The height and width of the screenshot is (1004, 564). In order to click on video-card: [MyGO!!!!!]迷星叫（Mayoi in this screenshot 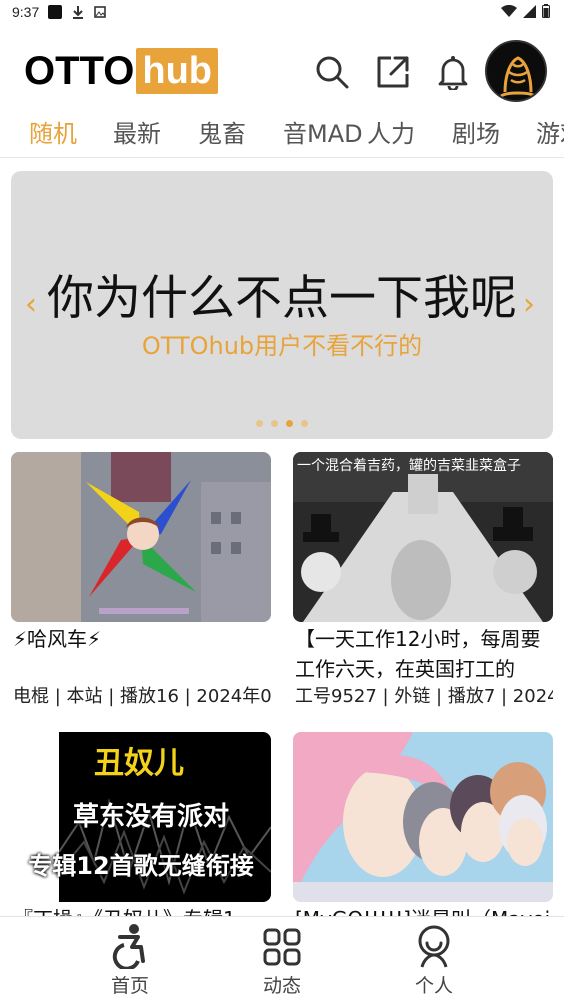, I will do `click(423, 824)`.